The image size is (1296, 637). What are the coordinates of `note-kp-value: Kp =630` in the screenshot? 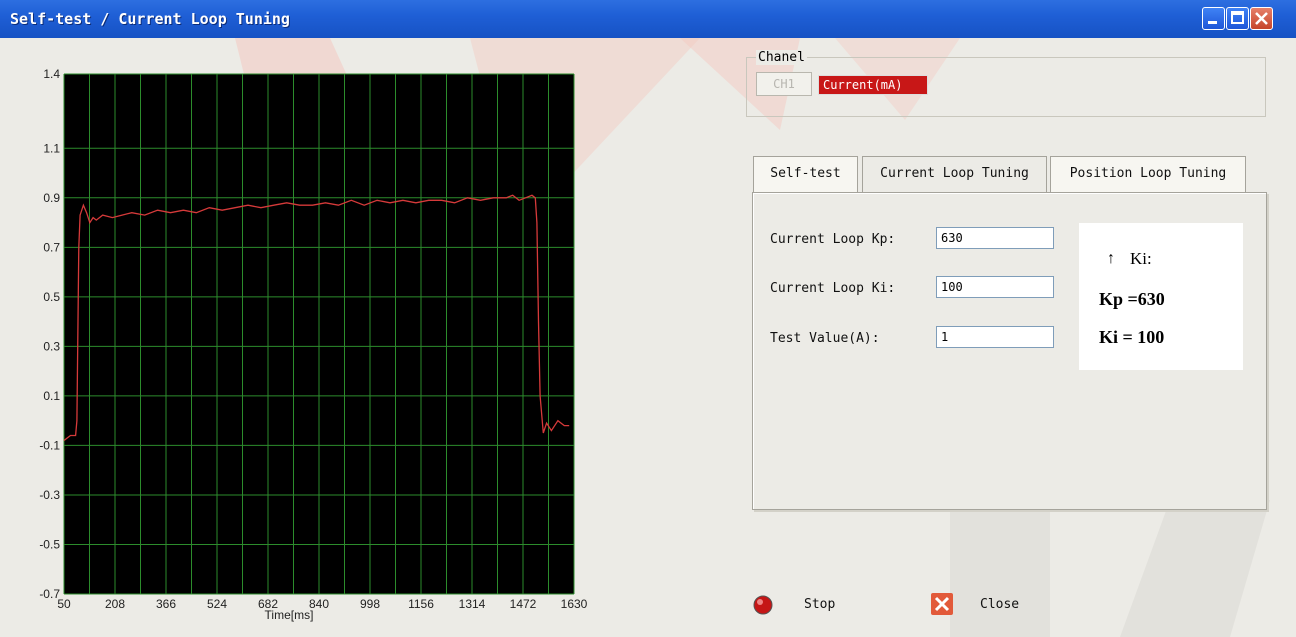 It's located at (1132, 299).